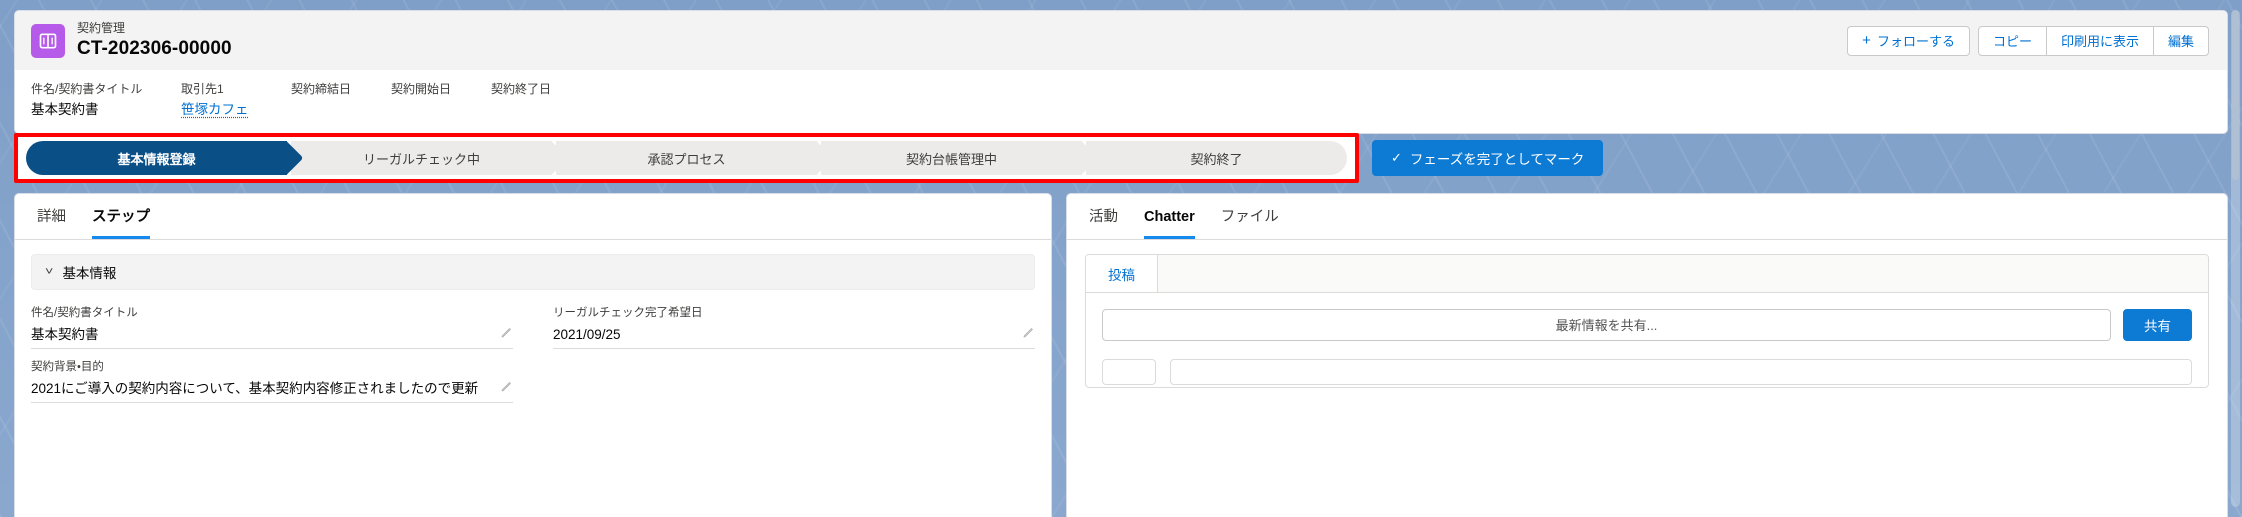 The width and height of the screenshot is (2242, 517). I want to click on plus-icon: +, so click(1866, 40).